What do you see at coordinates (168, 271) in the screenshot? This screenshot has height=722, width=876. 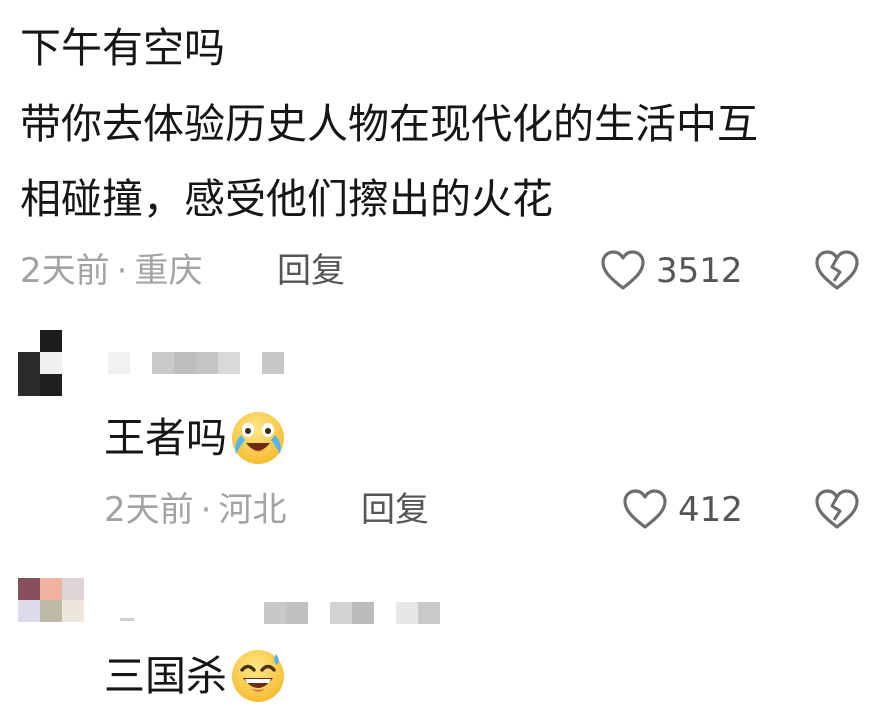 I see `comment-location: 重庆` at bounding box center [168, 271].